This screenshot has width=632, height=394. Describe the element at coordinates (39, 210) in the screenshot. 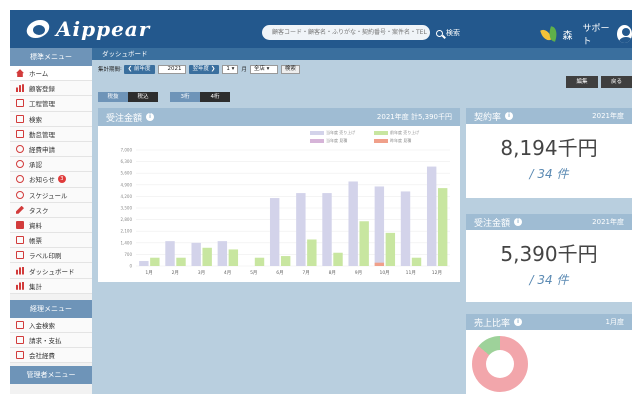

I see `sidebar-item-label: タスク` at that location.